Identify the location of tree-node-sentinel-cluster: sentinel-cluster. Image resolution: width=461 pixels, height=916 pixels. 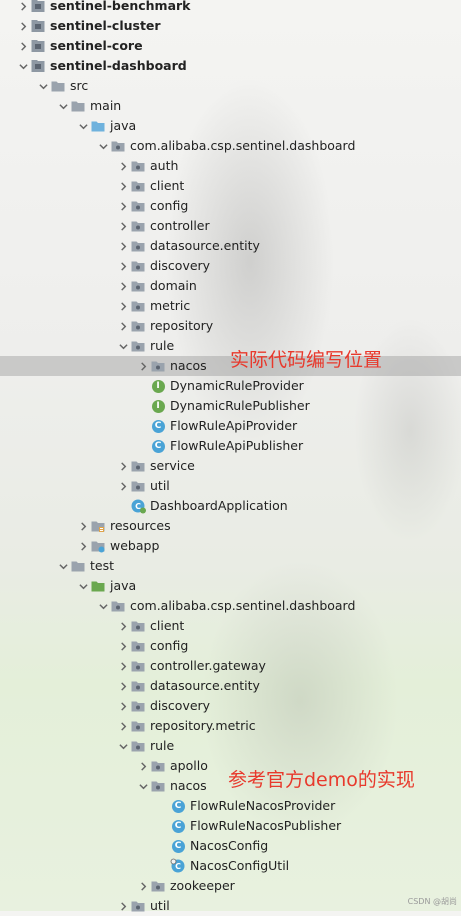
(230, 26).